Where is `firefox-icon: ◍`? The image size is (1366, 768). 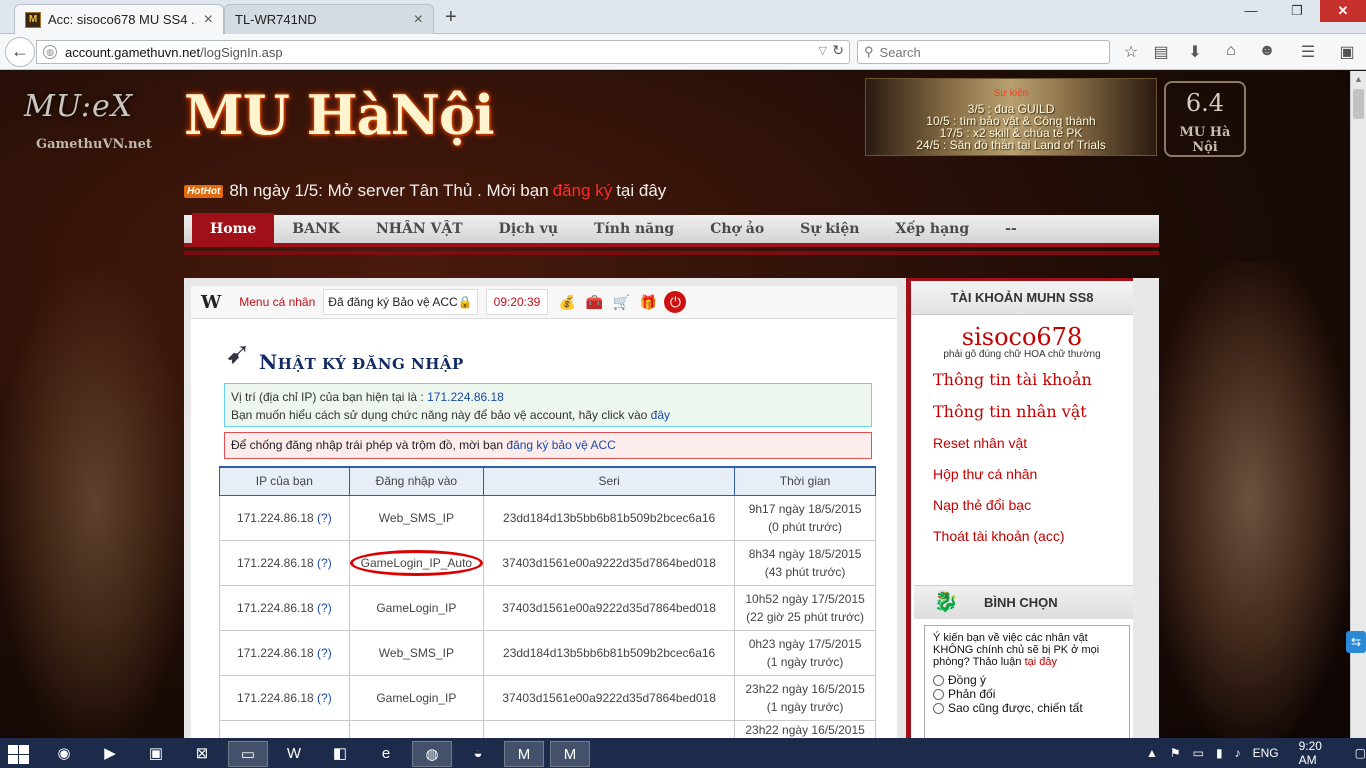 firefox-icon: ◍ is located at coordinates (432, 754).